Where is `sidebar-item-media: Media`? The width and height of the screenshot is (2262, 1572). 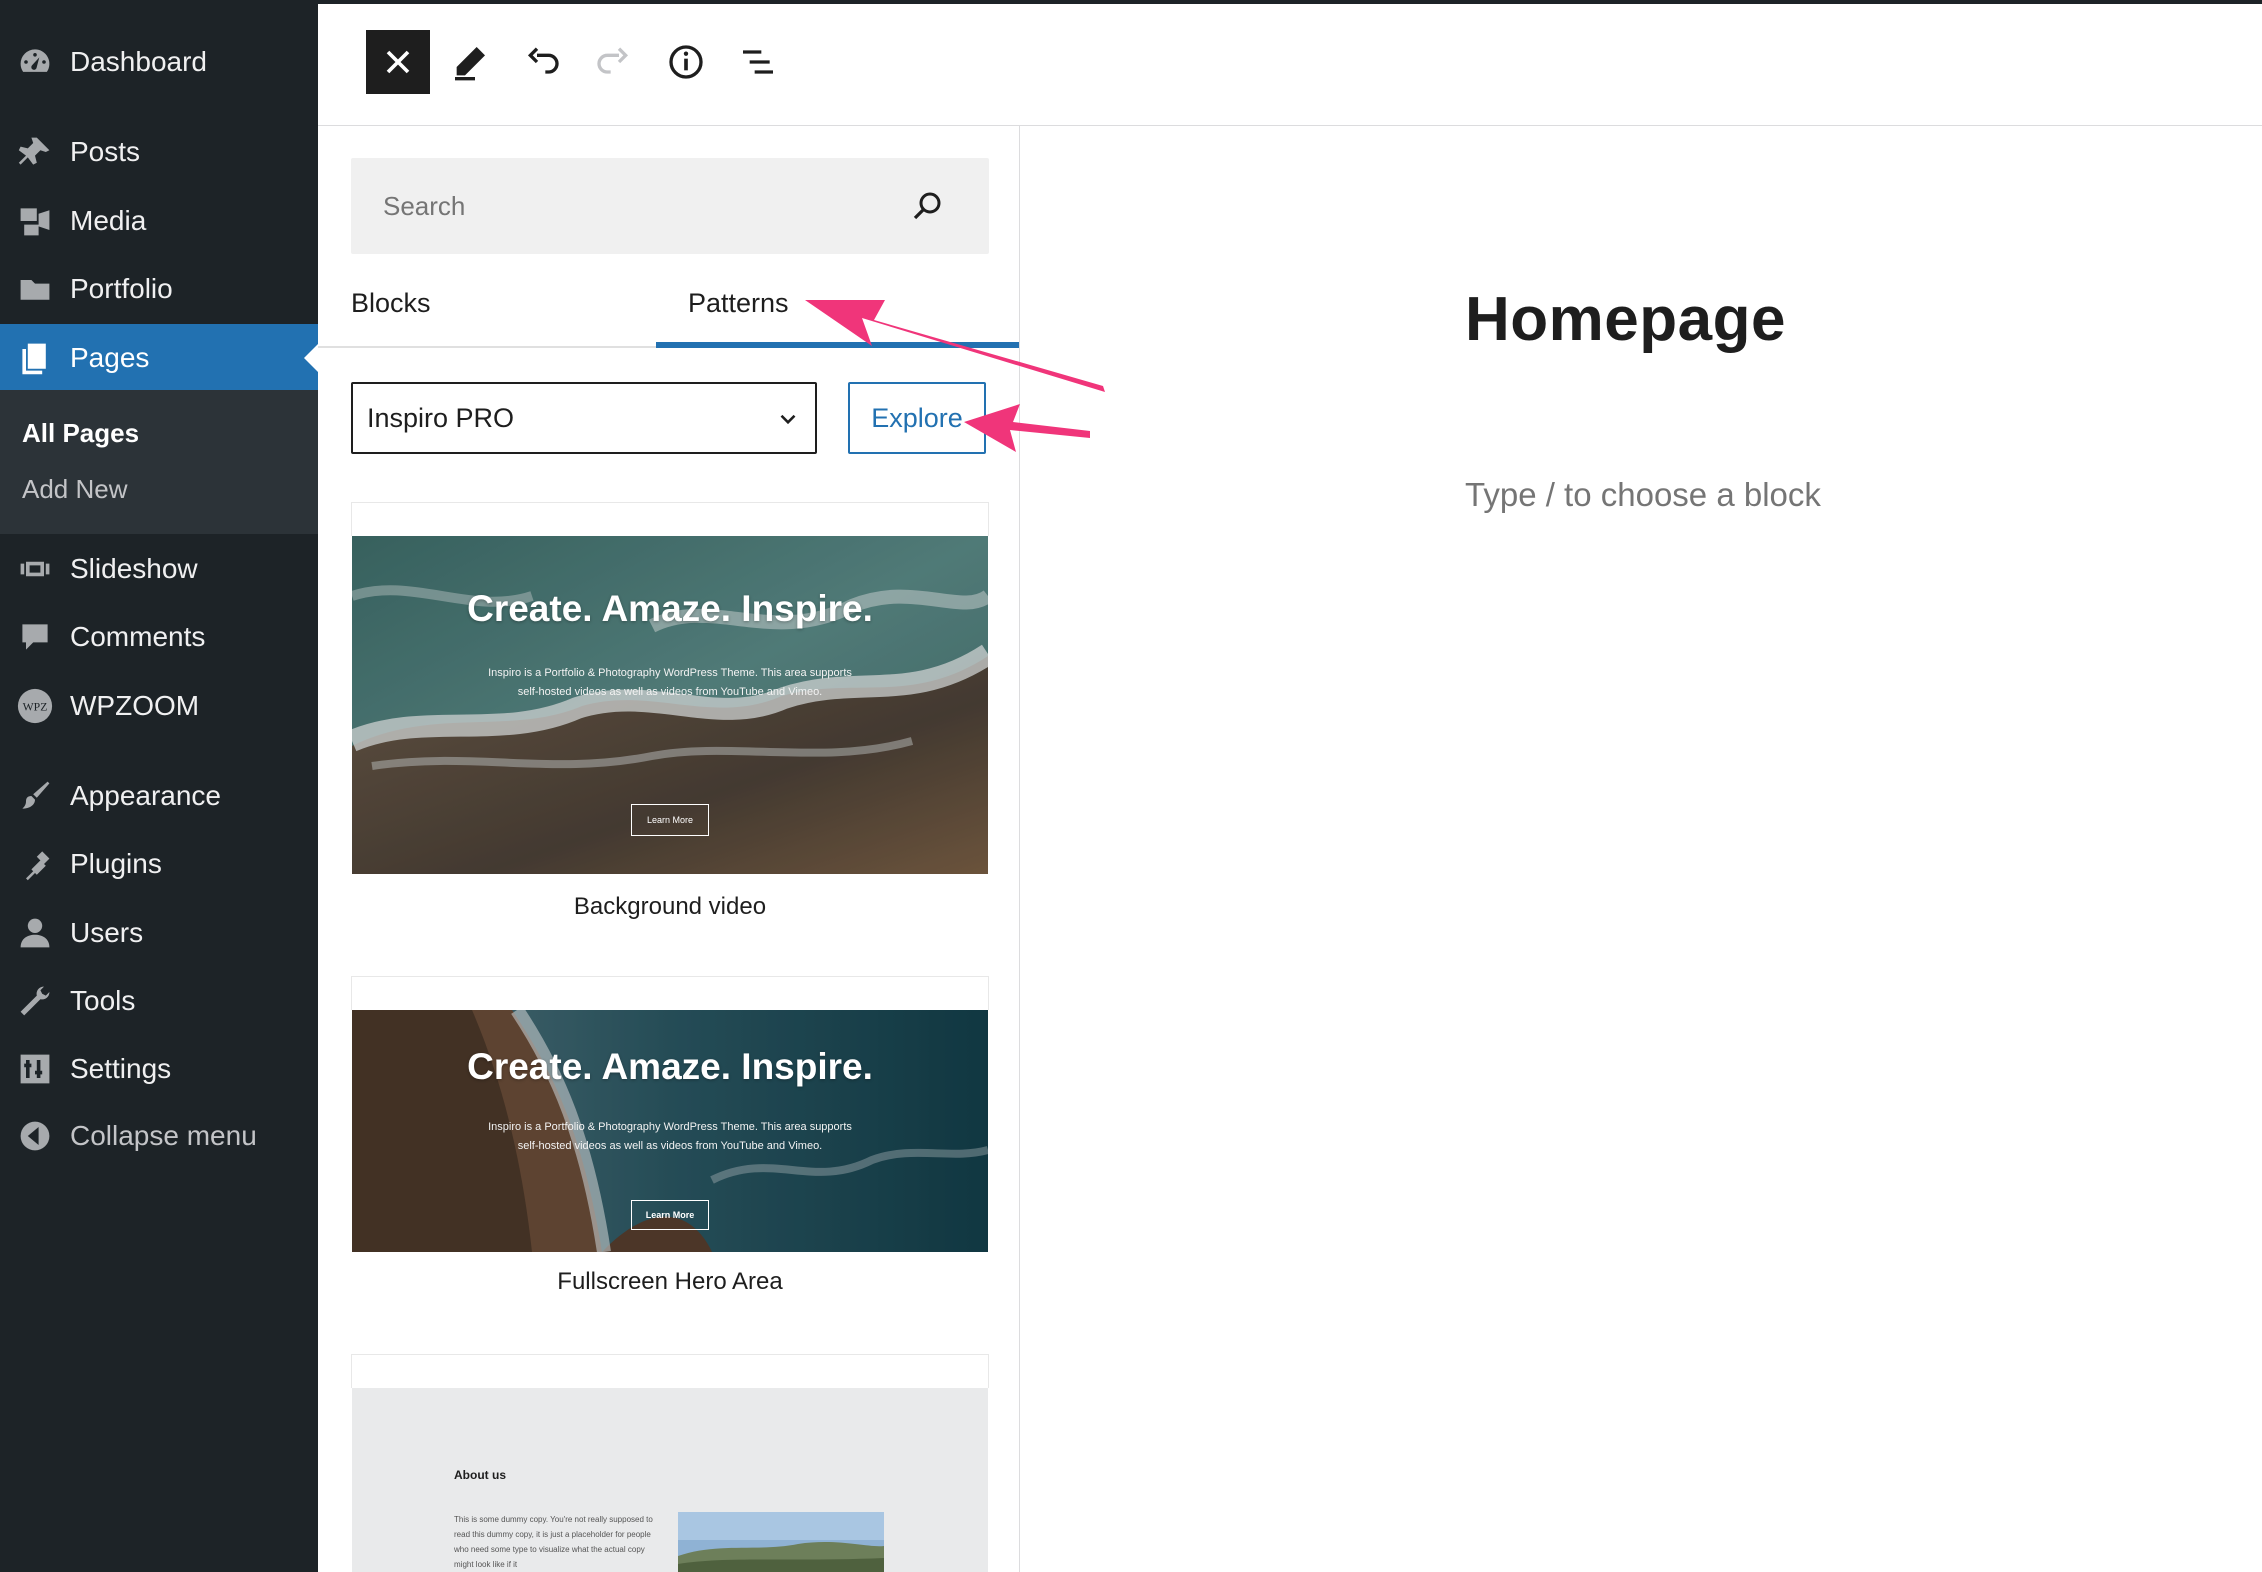
sidebar-item-media: Media is located at coordinates (159, 221).